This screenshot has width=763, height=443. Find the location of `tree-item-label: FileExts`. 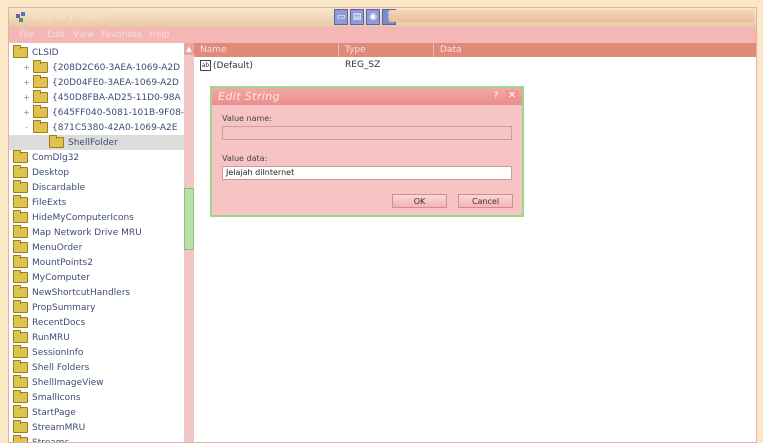

tree-item-label: FileExts is located at coordinates (49, 202).